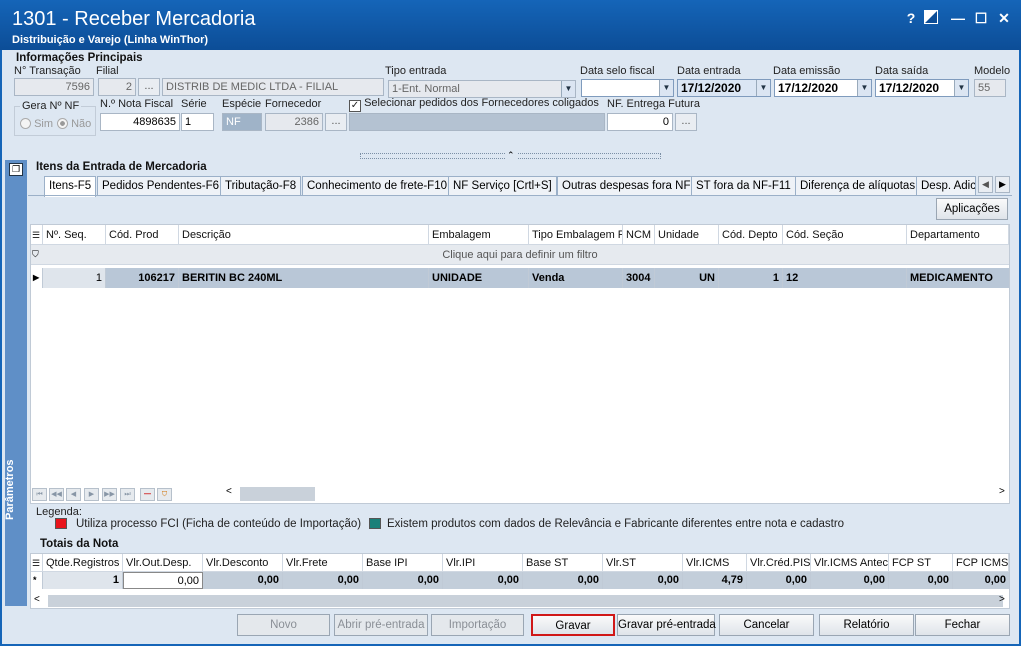  Describe the element at coordinates (687, 235) in the screenshot. I see `col-unidade: Unidade` at that location.